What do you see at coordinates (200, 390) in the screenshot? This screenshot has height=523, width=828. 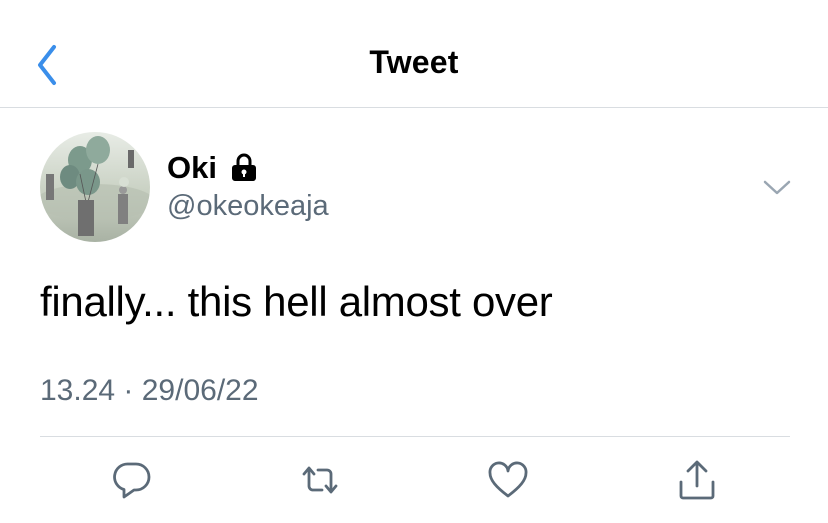 I see `tweet-date: 29/06/22` at bounding box center [200, 390].